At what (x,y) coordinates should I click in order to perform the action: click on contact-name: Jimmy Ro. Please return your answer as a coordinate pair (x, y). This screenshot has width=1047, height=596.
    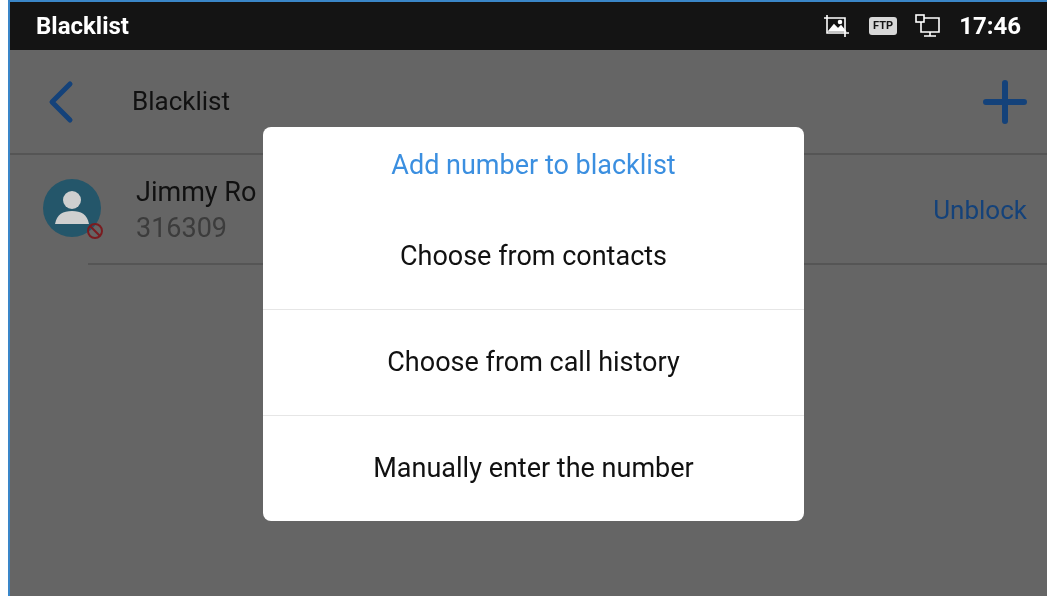
    Looking at the image, I should click on (196, 192).